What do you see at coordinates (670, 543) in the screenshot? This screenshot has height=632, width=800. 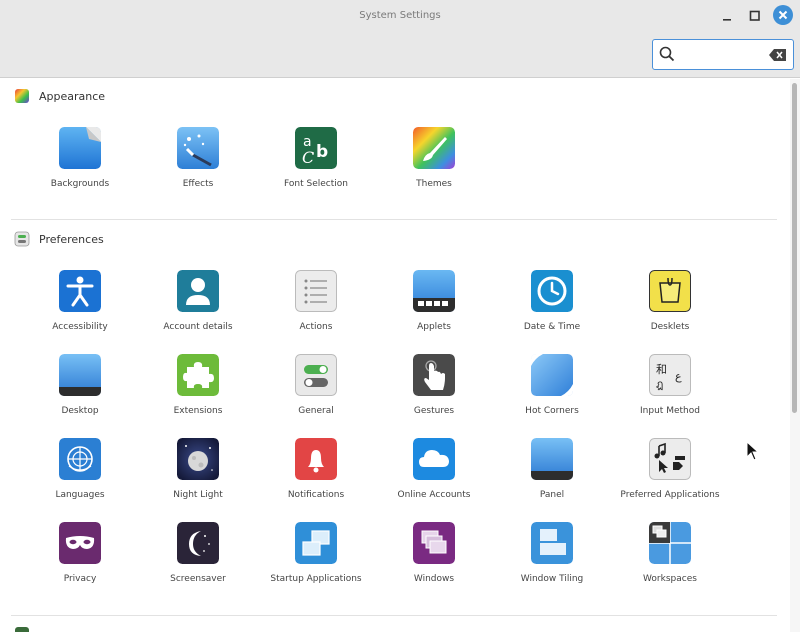 I see `workspaces-icon` at bounding box center [670, 543].